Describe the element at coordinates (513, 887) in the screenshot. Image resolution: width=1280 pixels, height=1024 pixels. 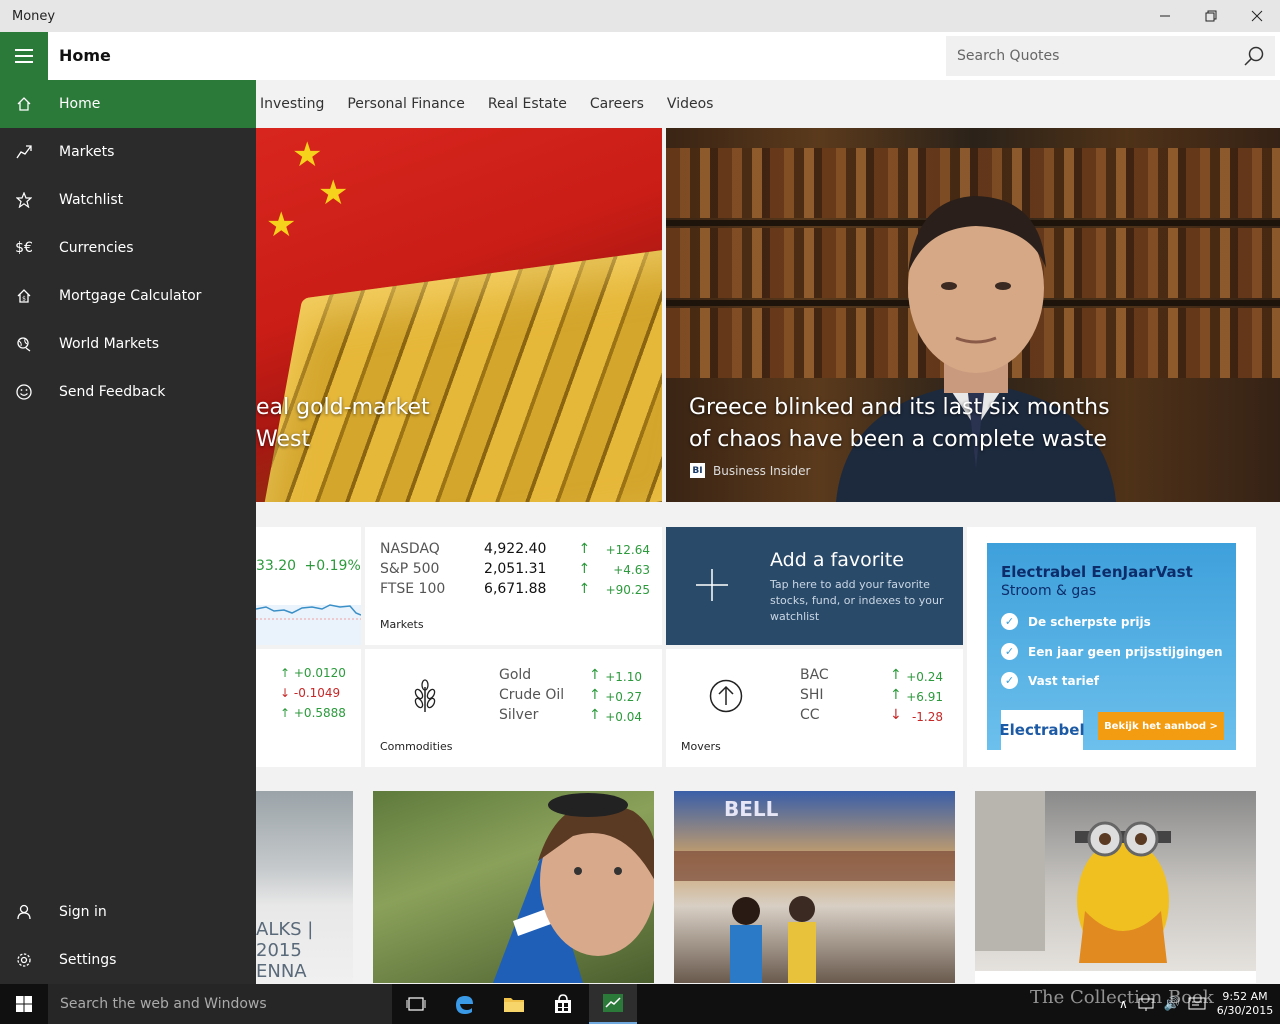
I see `news-photo-protester` at that location.